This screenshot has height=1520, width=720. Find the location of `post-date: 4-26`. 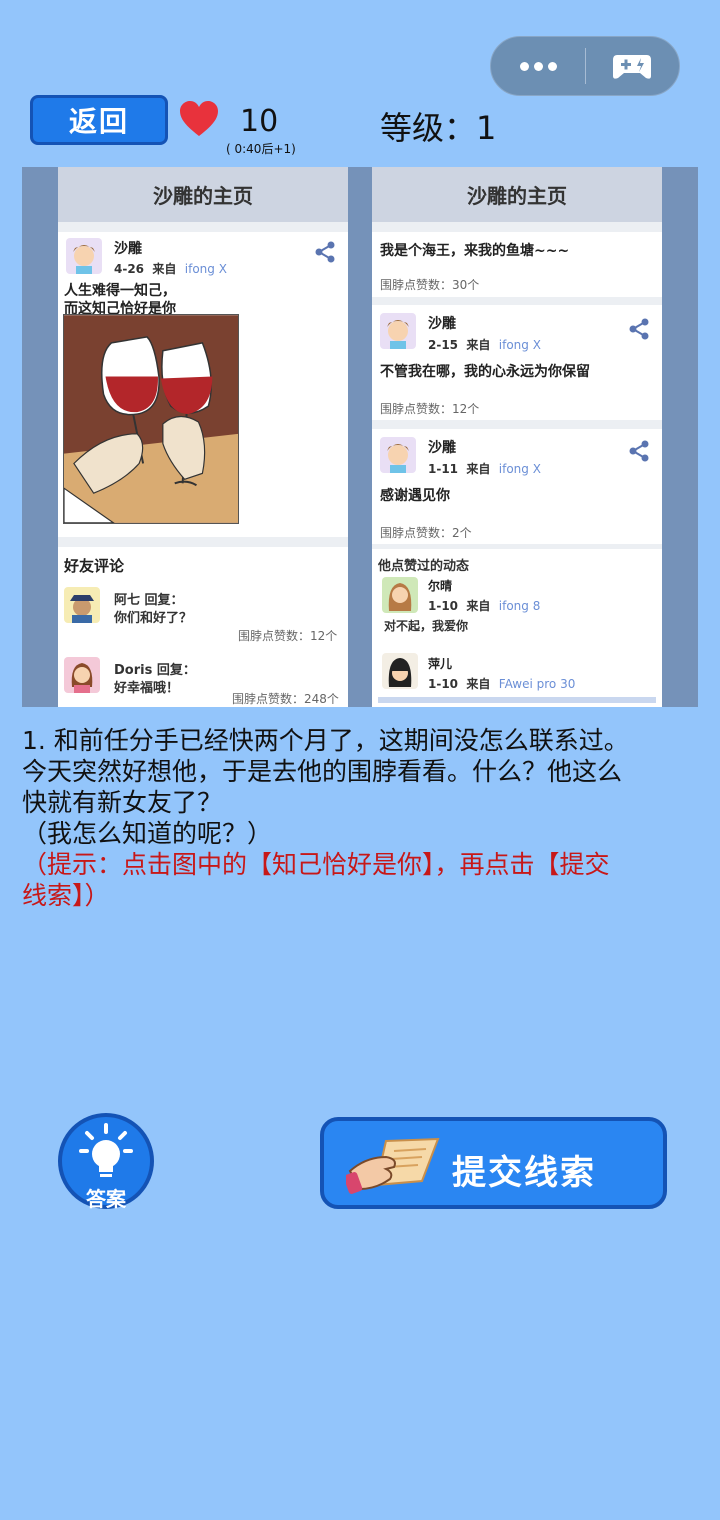

post-date: 4-26 is located at coordinates (129, 269).